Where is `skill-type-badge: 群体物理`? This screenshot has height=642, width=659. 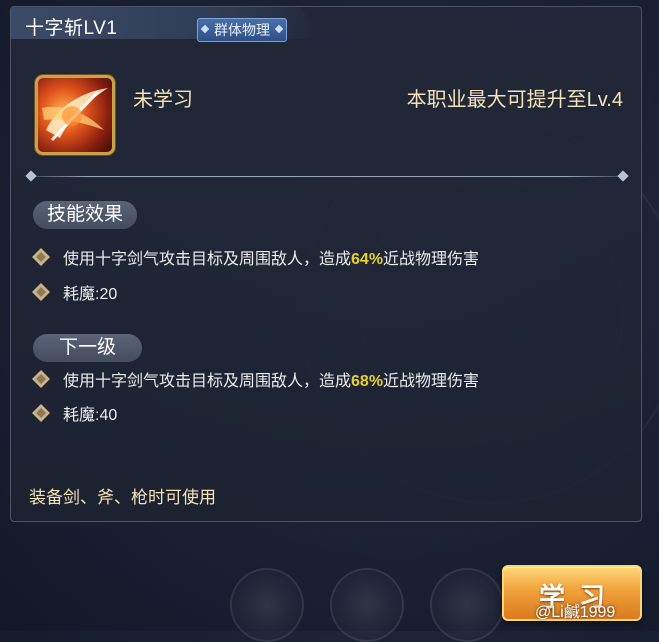 skill-type-badge: 群体物理 is located at coordinates (242, 30).